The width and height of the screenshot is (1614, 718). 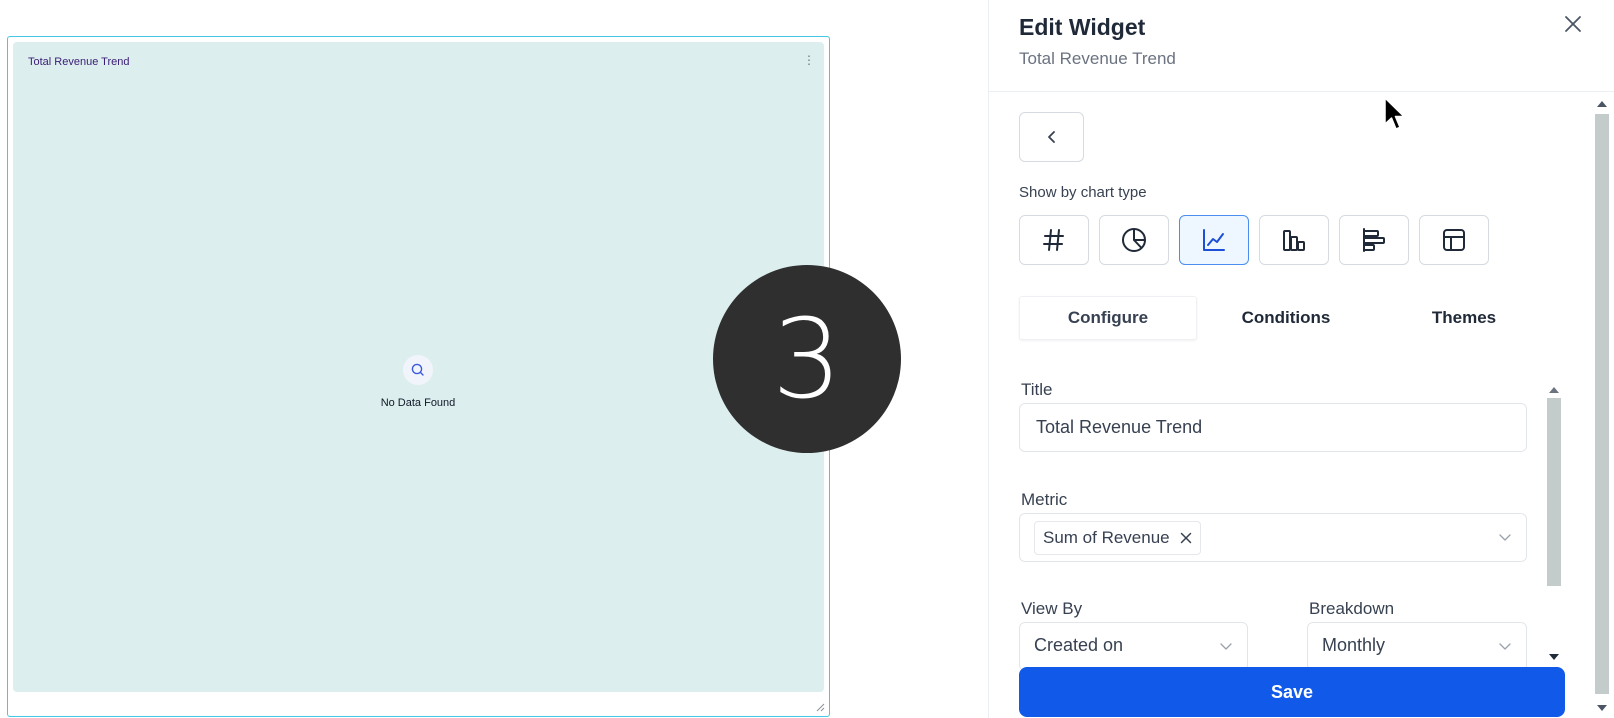 What do you see at coordinates (1133, 646) in the screenshot?
I see `view-by-select: Created on` at bounding box center [1133, 646].